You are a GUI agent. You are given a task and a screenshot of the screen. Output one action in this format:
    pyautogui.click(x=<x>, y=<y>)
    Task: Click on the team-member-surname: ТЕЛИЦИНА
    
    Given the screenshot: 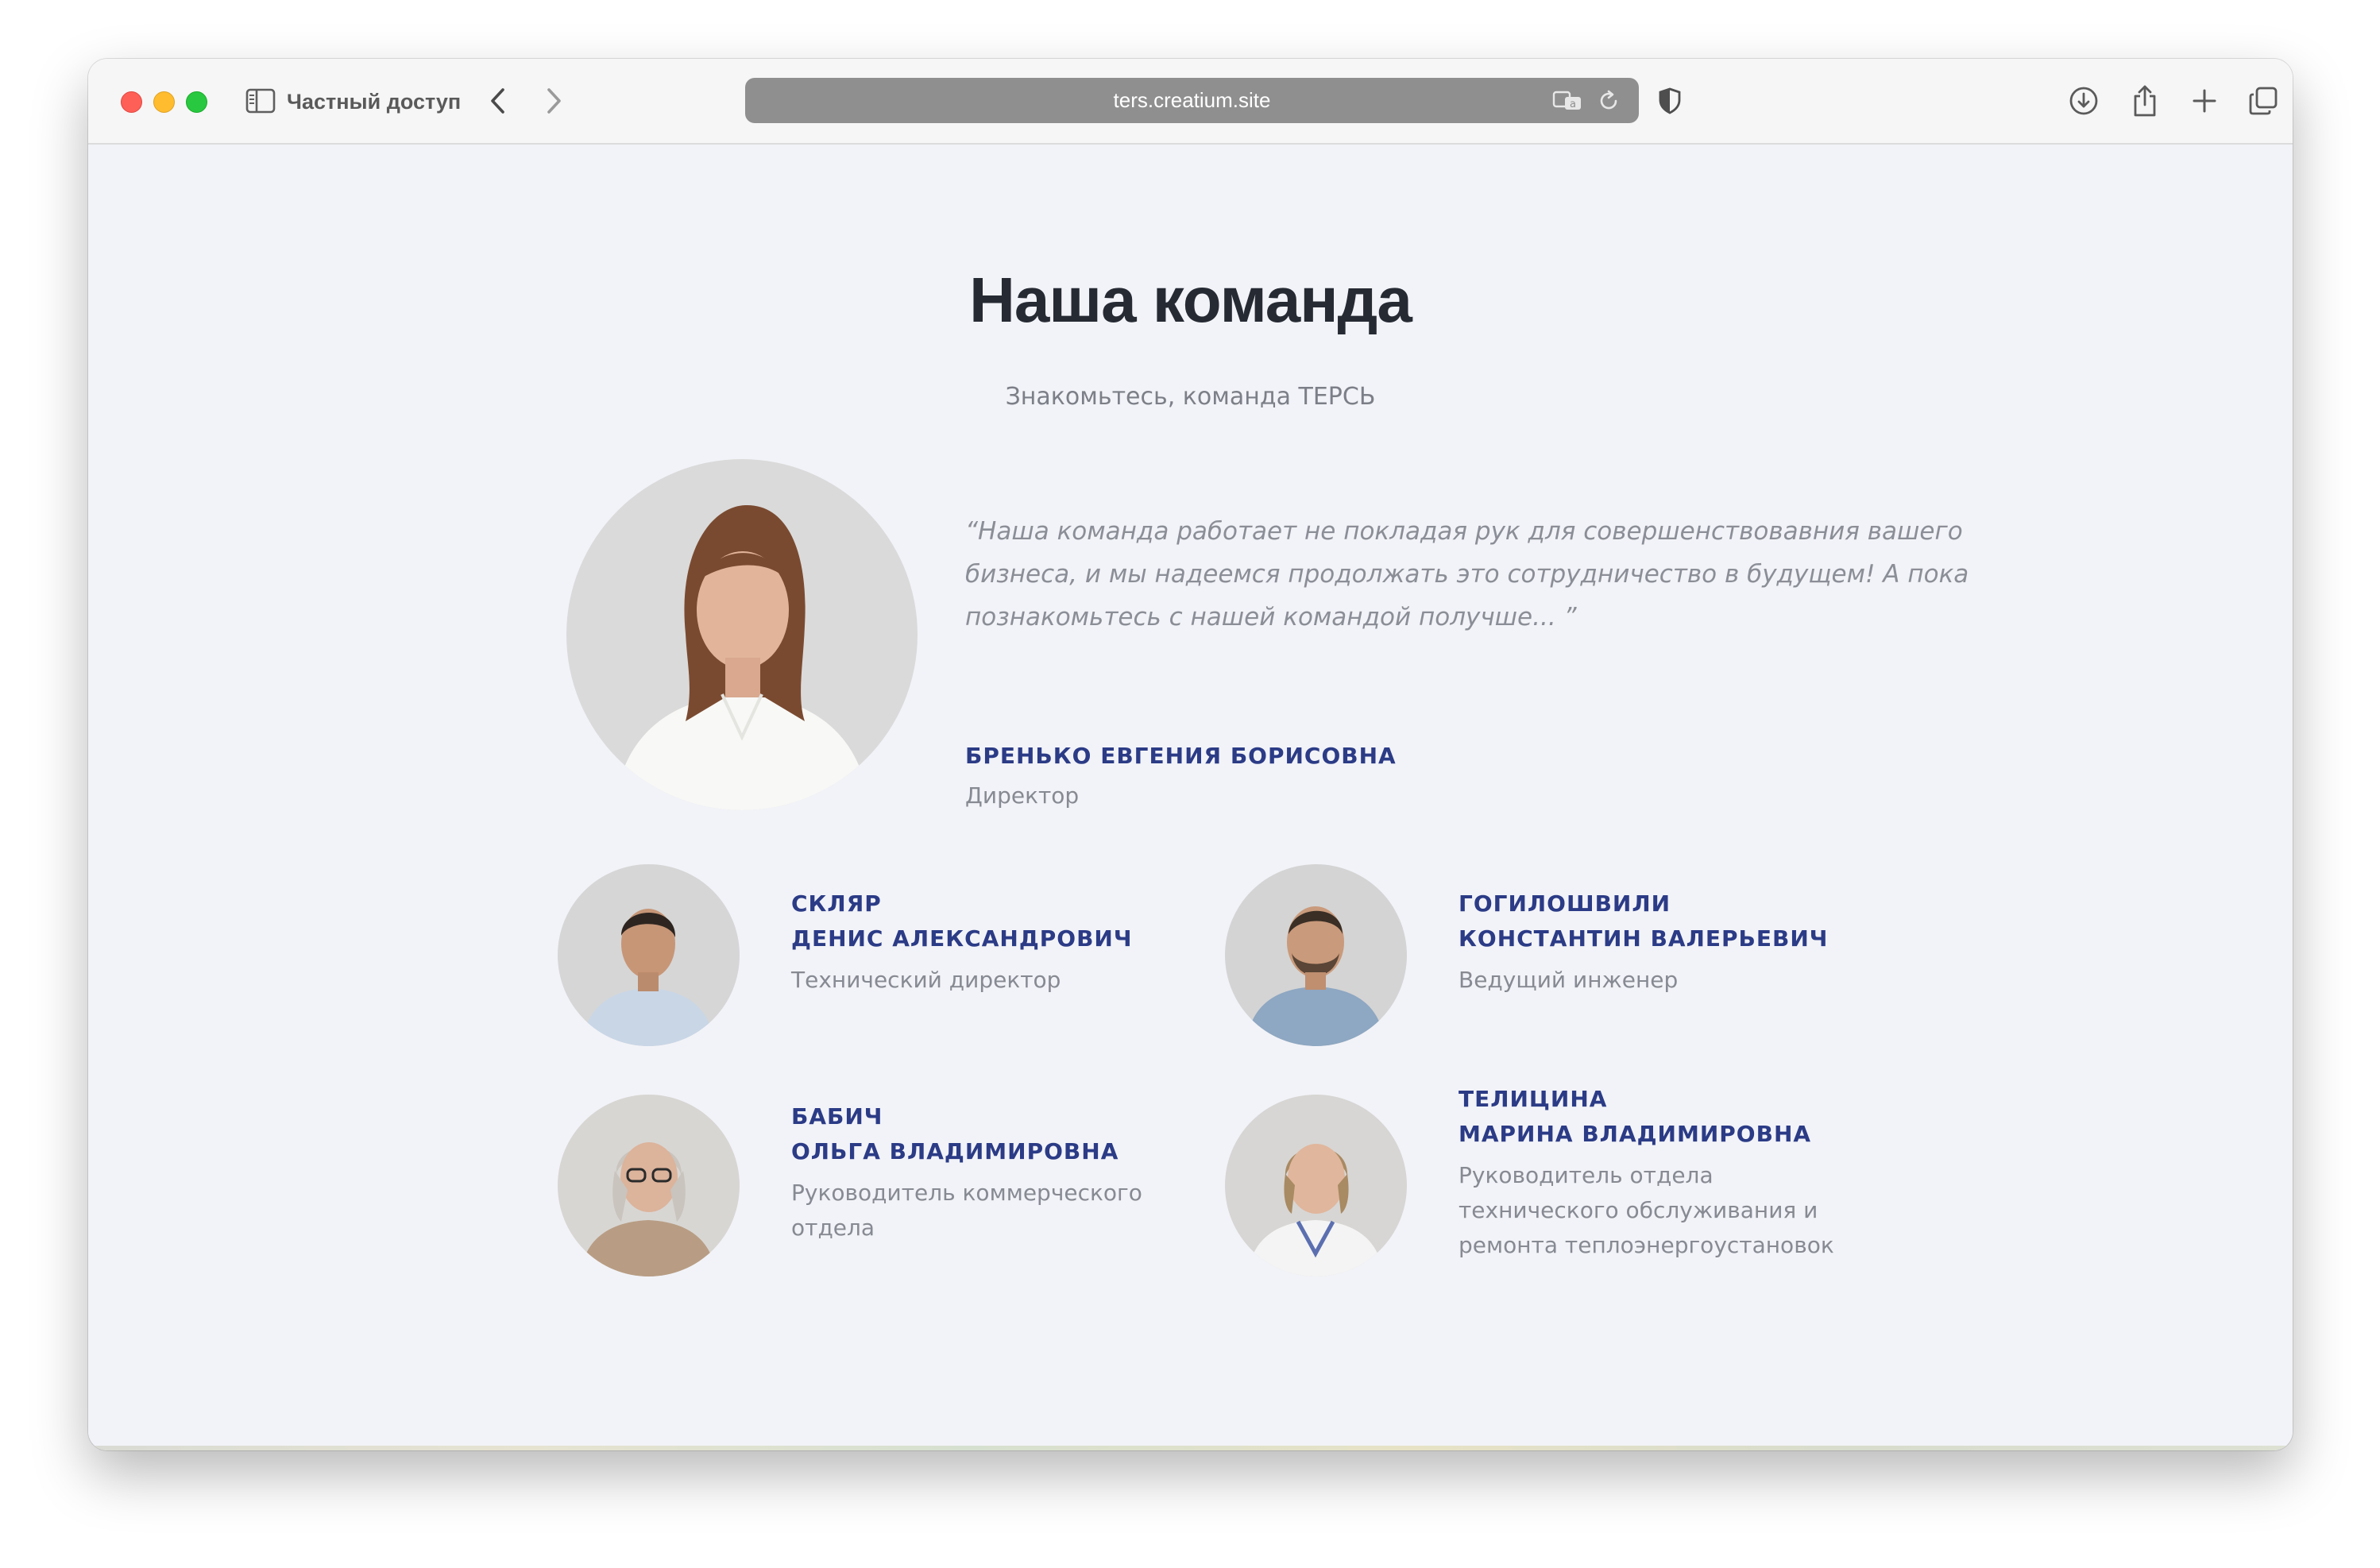 What is the action you would take?
    pyautogui.click(x=1533, y=1099)
    